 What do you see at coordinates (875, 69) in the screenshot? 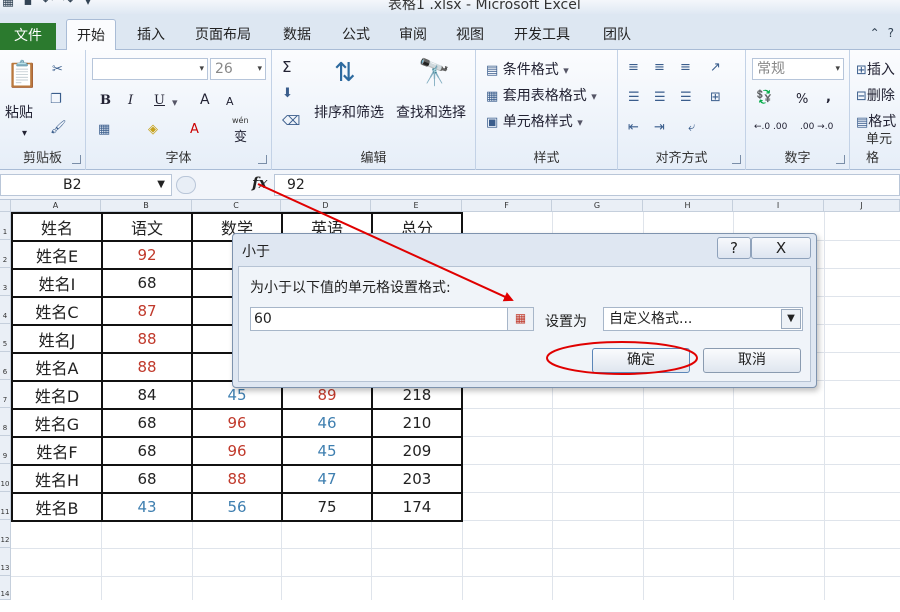
I see `insert-cells-button: ⊞插入` at bounding box center [875, 69].